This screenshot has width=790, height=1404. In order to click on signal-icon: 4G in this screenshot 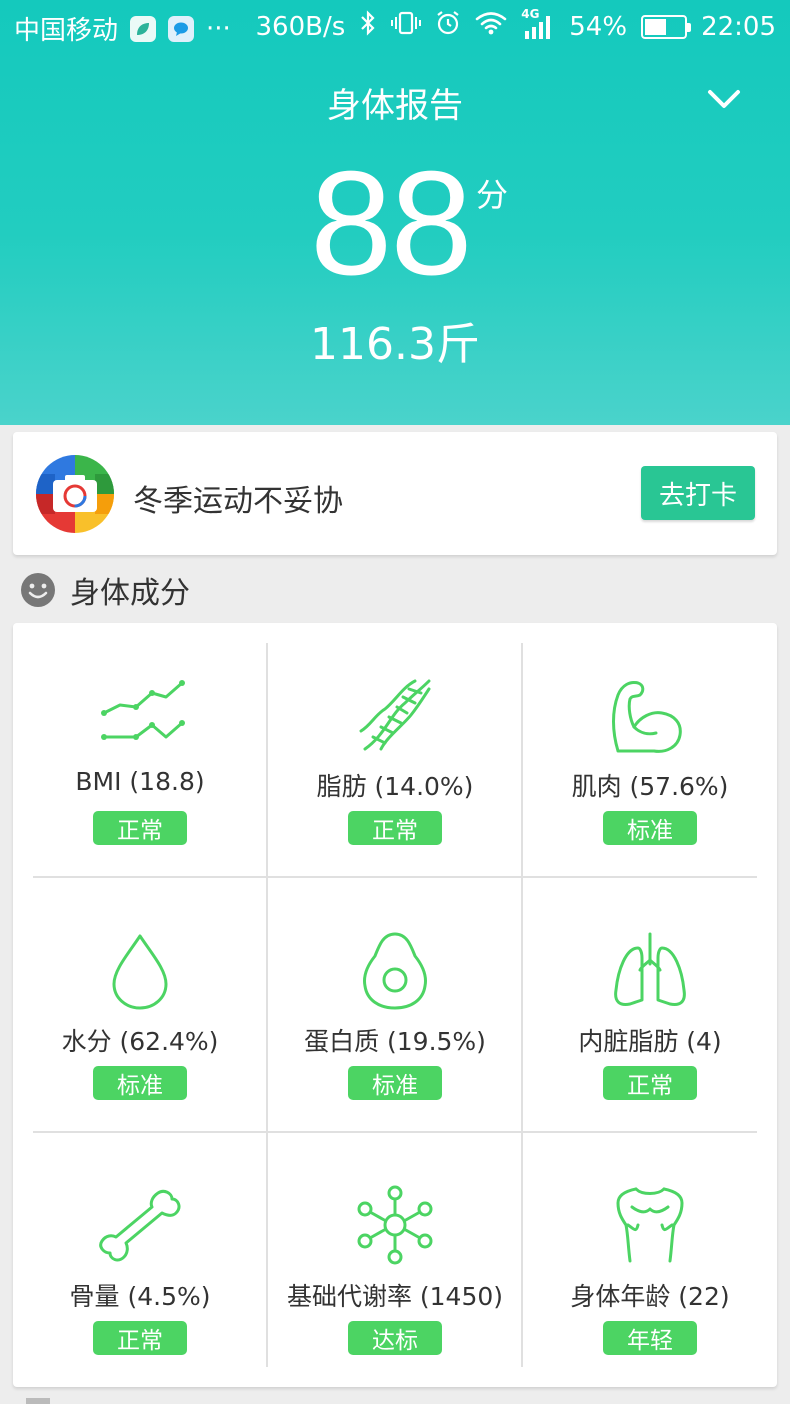, I will do `click(538, 24)`.